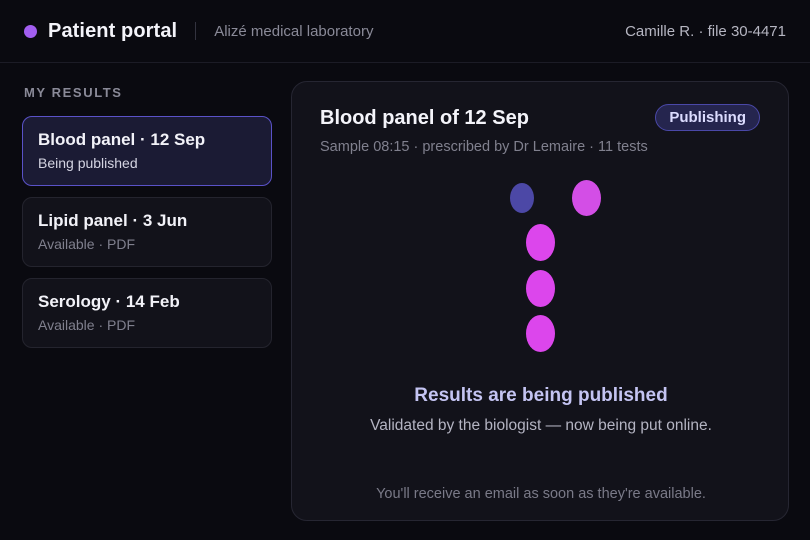 The height and width of the screenshot is (540, 810). Describe the element at coordinates (707, 117) in the screenshot. I see `status-badge: Publishing` at that location.